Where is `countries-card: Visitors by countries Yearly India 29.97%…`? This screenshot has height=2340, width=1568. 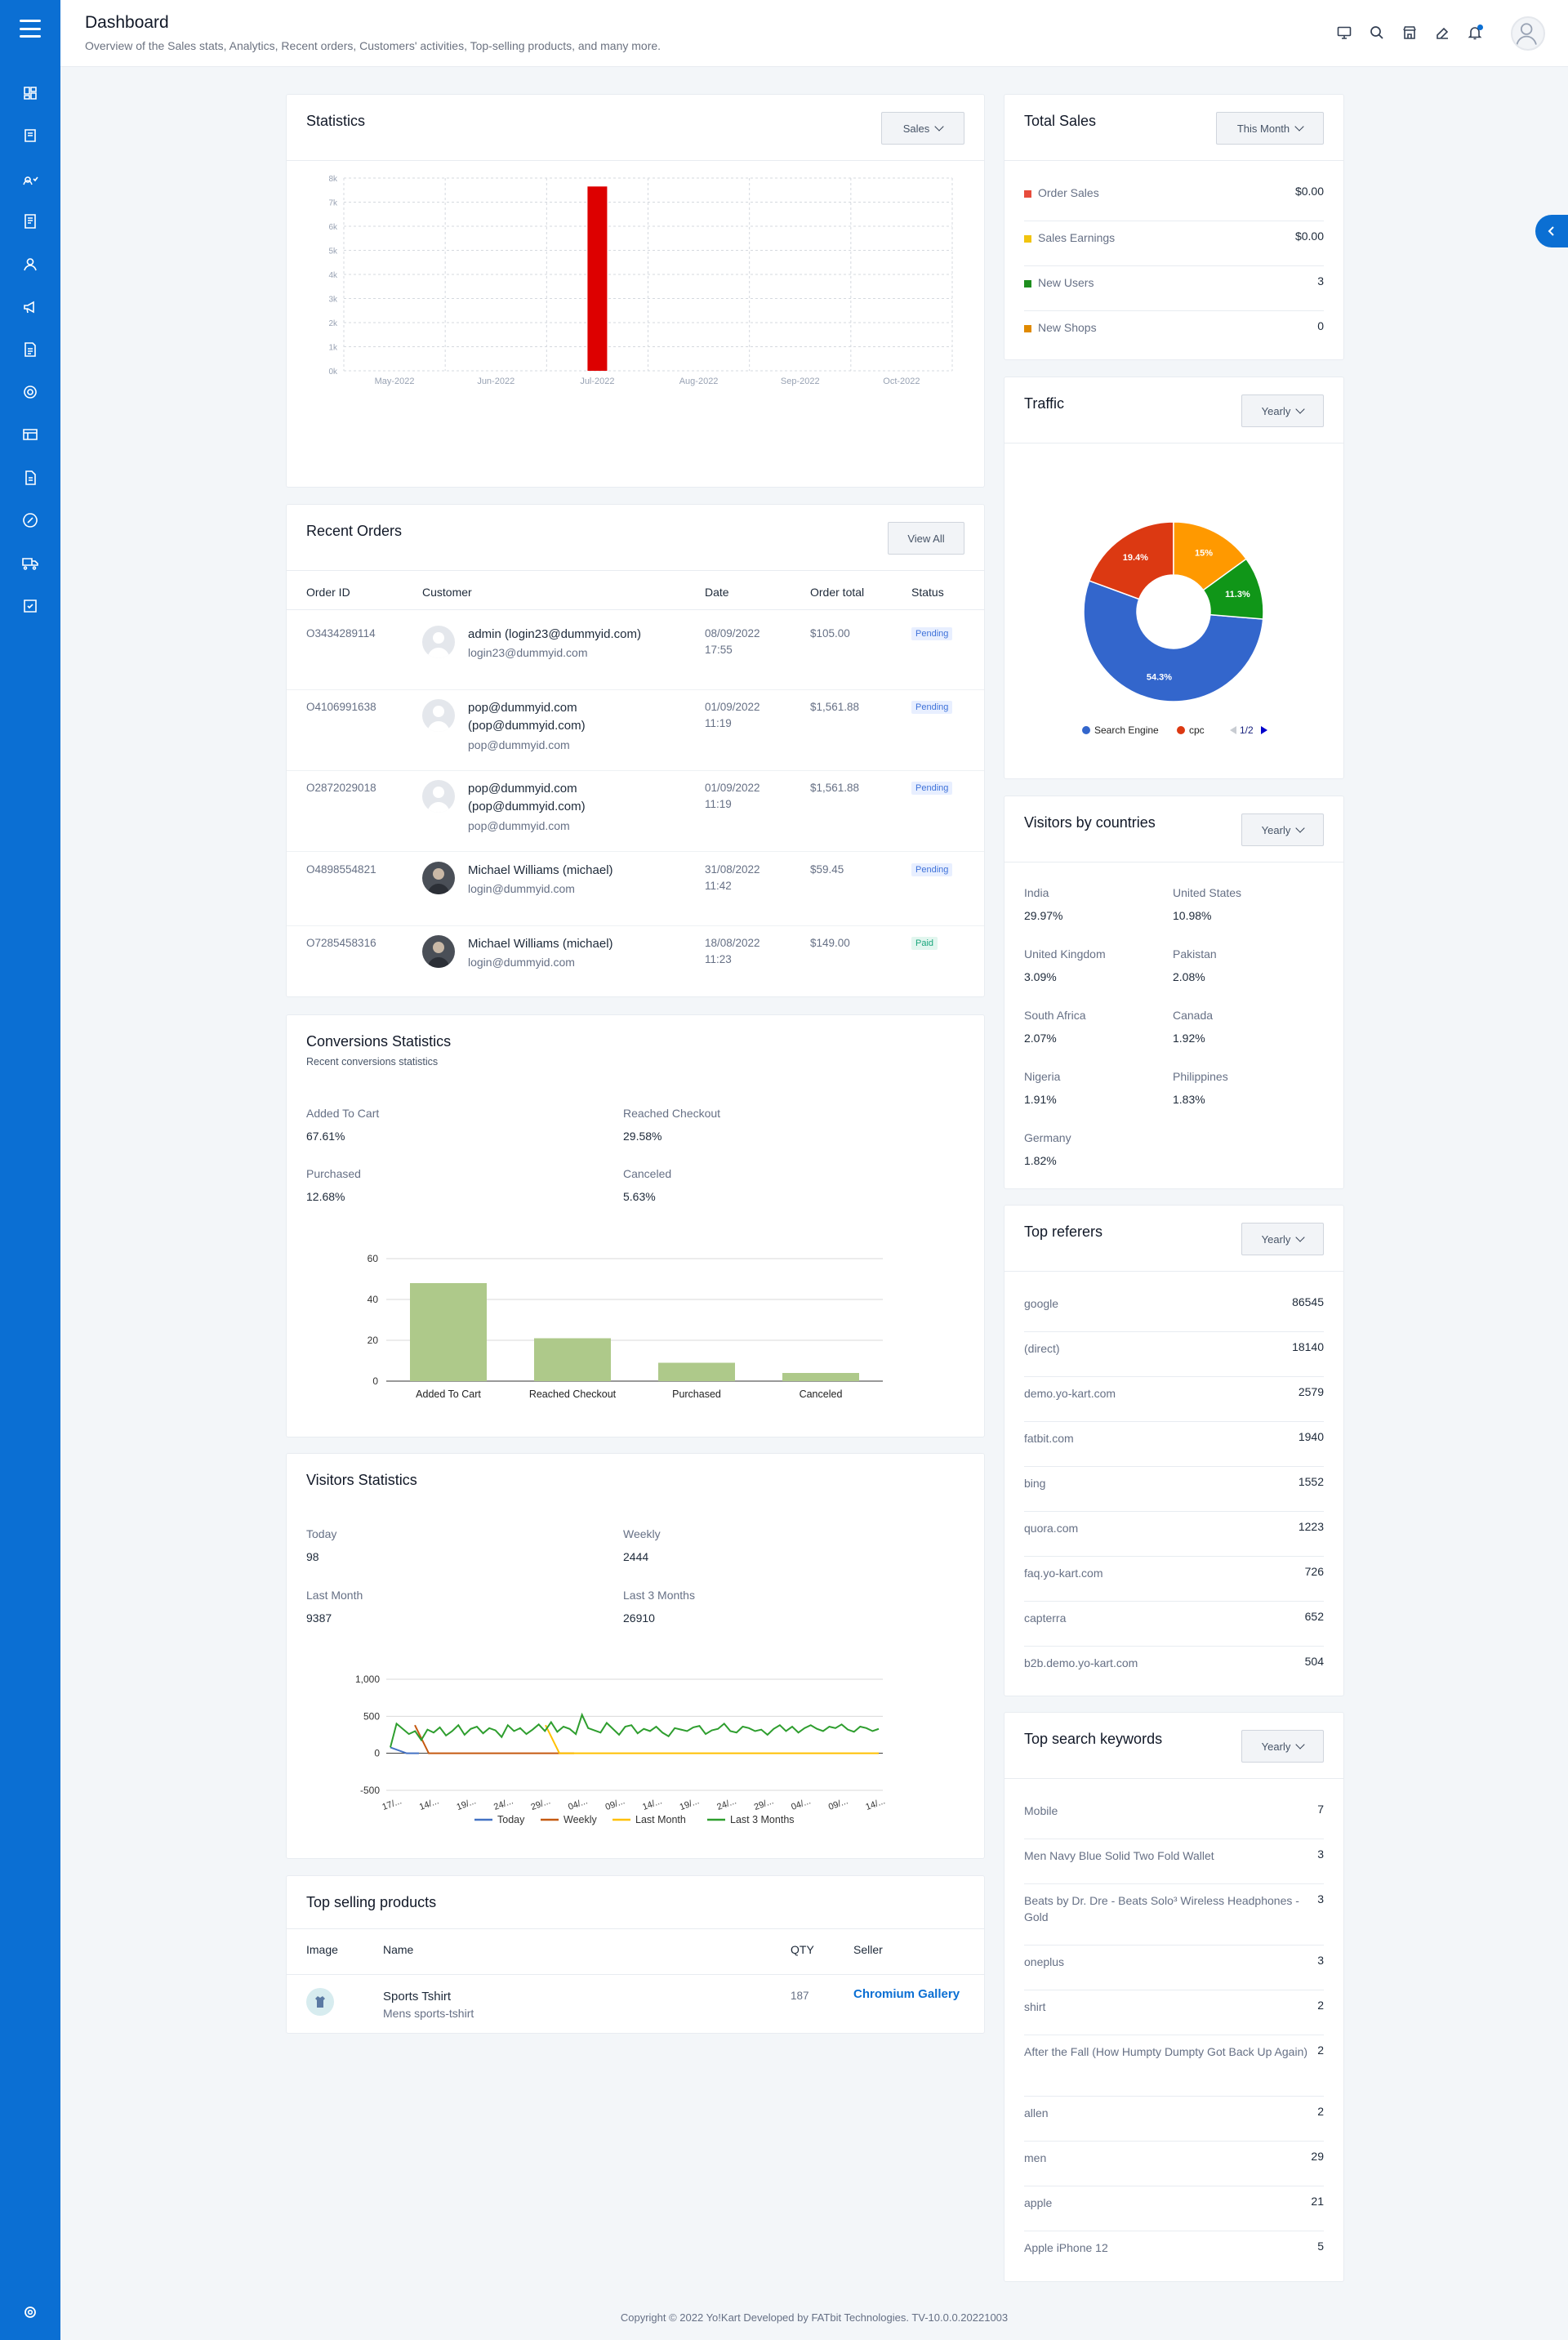 countries-card: Visitors by countries Yearly India 29.97%… is located at coordinates (1174, 993).